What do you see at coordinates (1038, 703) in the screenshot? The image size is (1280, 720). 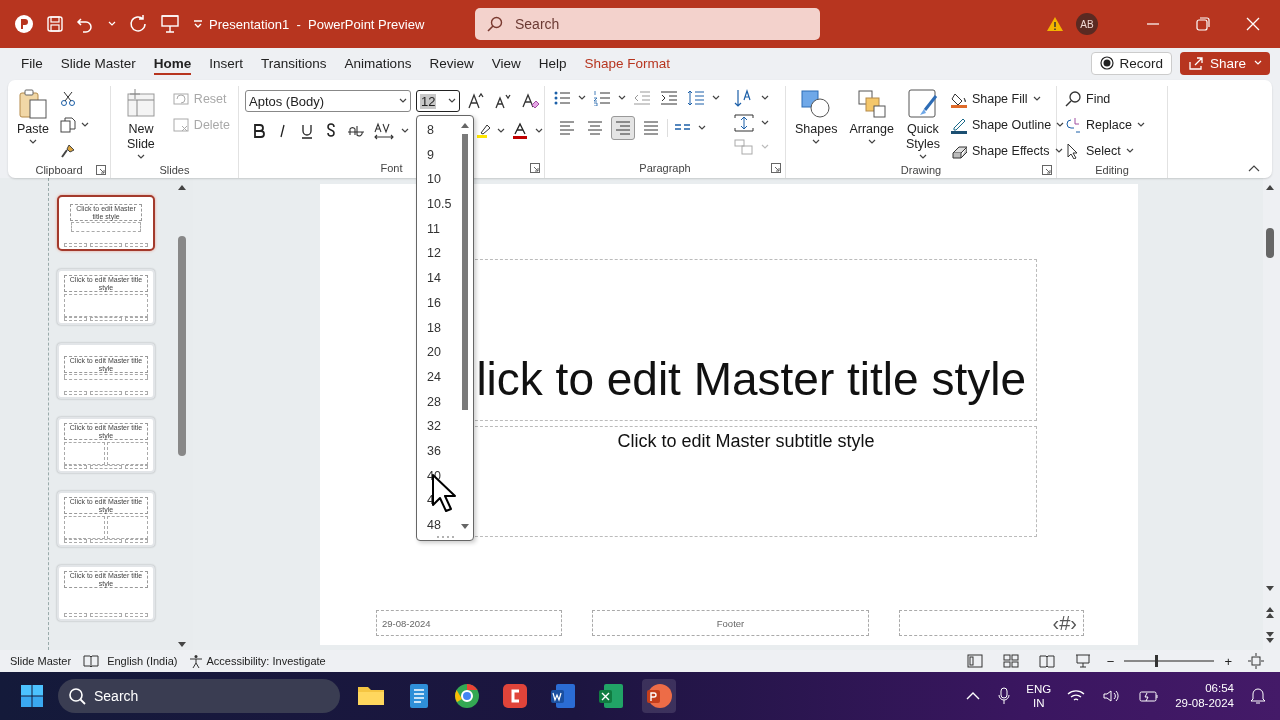 I see `keyboard-region: IN` at bounding box center [1038, 703].